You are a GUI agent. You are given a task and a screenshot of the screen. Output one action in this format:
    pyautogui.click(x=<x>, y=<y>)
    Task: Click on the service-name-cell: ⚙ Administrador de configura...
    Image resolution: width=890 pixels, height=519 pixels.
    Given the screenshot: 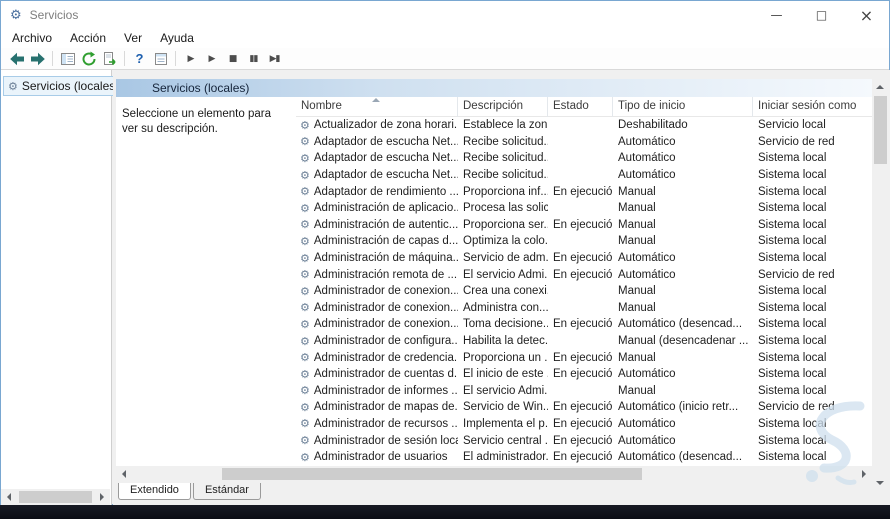 What is the action you would take?
    pyautogui.click(x=377, y=341)
    